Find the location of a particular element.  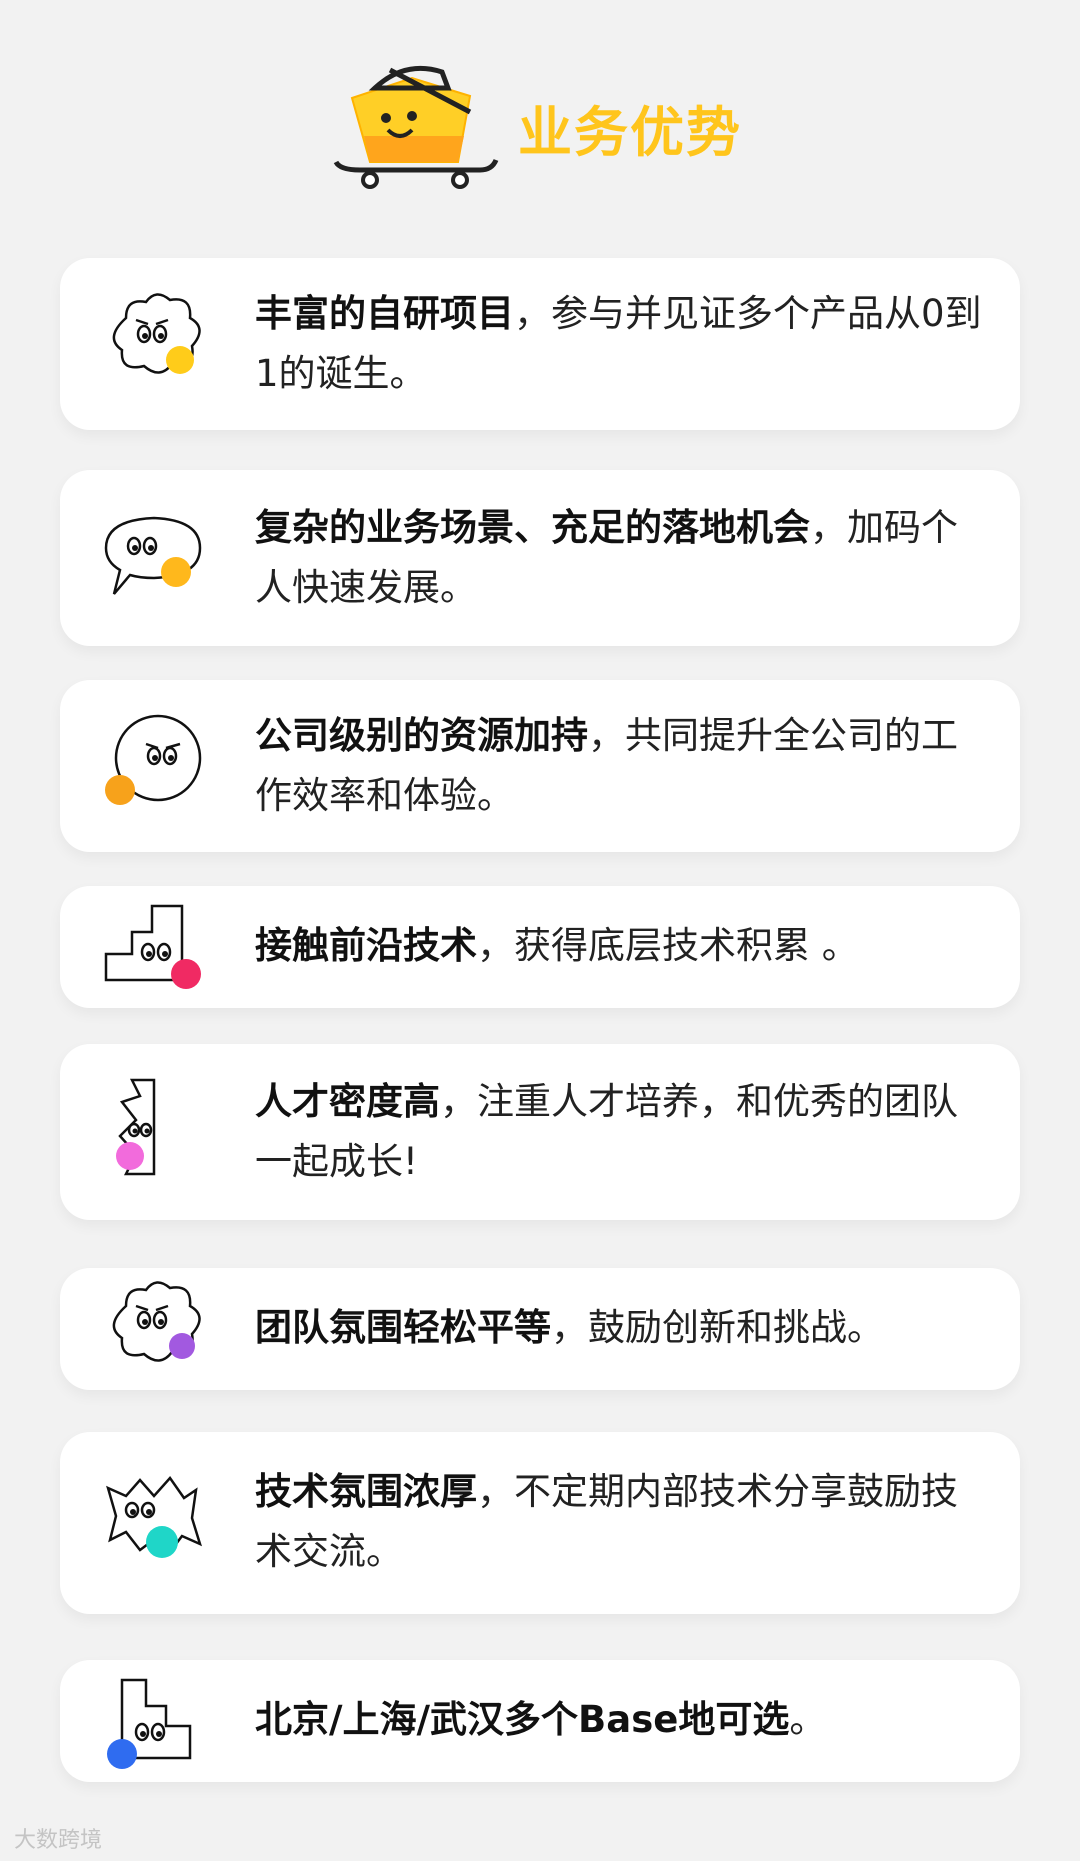

advantage-text: 复杂的业务场景、充足的落地机会，加码个人快速发展。 is located at coordinates (618, 558).